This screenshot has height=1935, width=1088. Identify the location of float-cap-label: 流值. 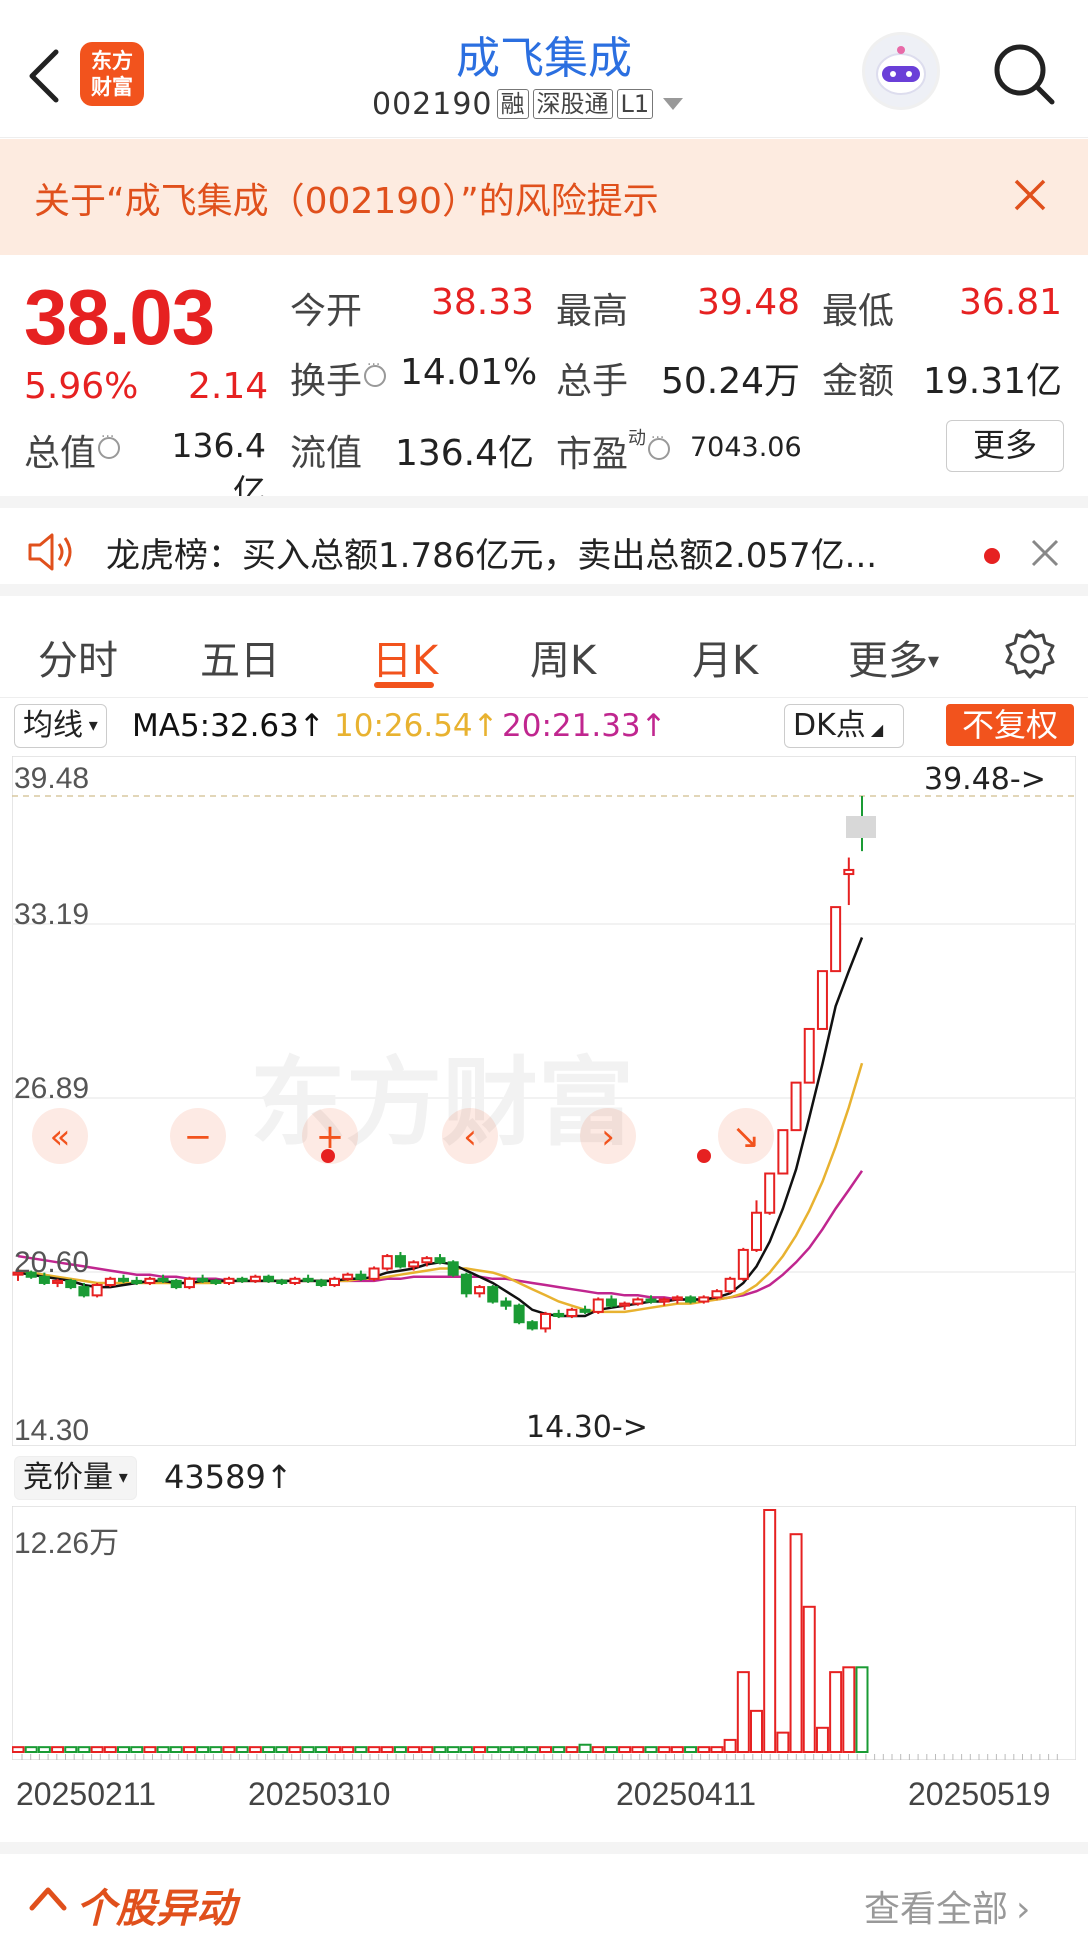
(326, 453).